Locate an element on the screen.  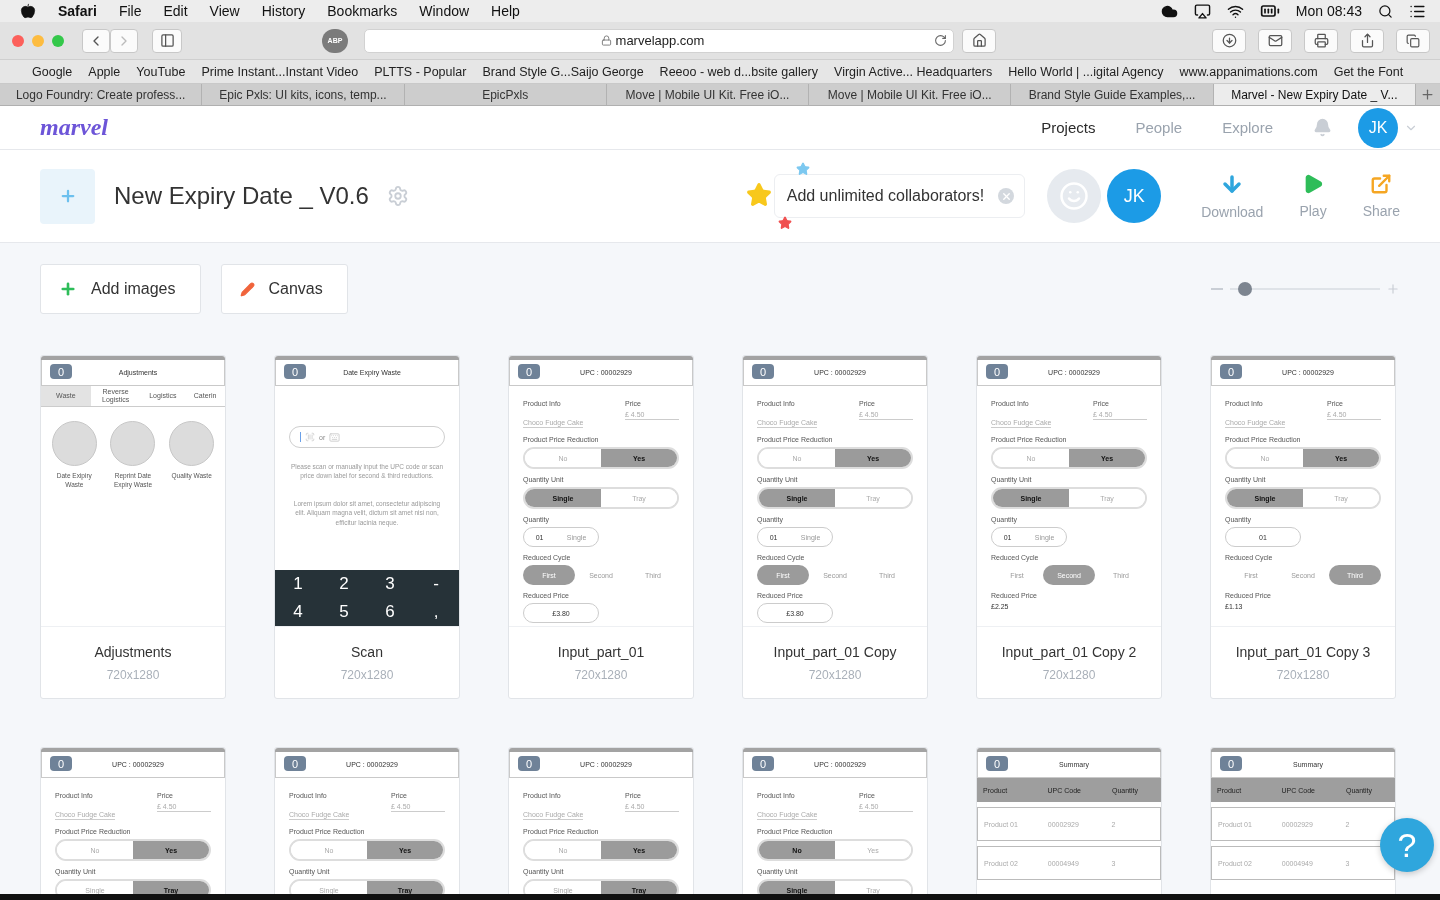
print-button is located at coordinates (1321, 40).